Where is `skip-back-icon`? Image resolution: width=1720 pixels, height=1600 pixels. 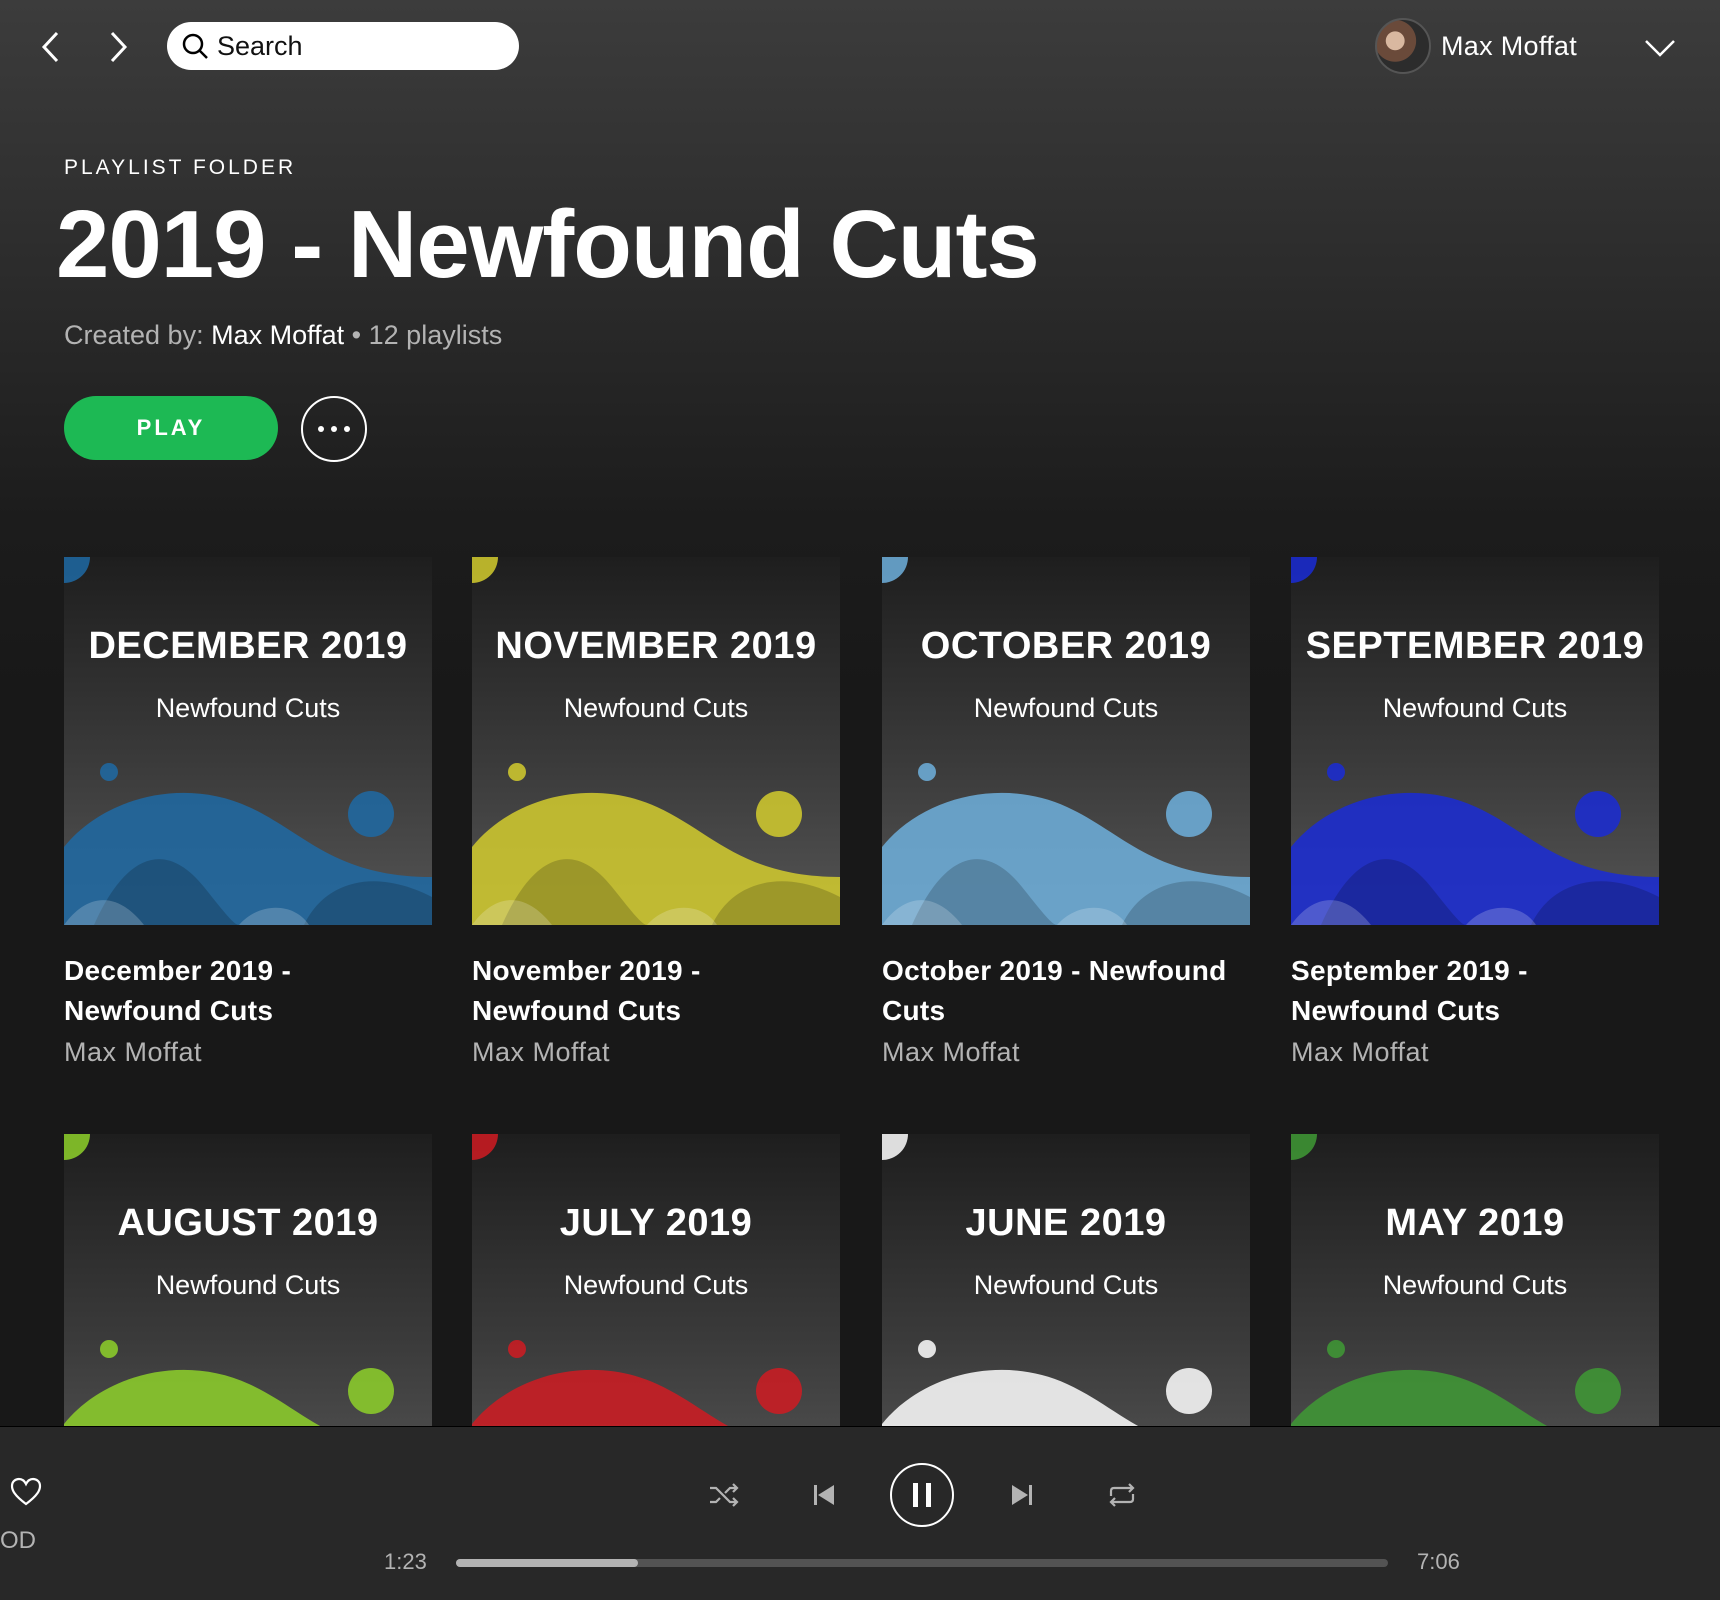
skip-back-icon is located at coordinates (824, 1495).